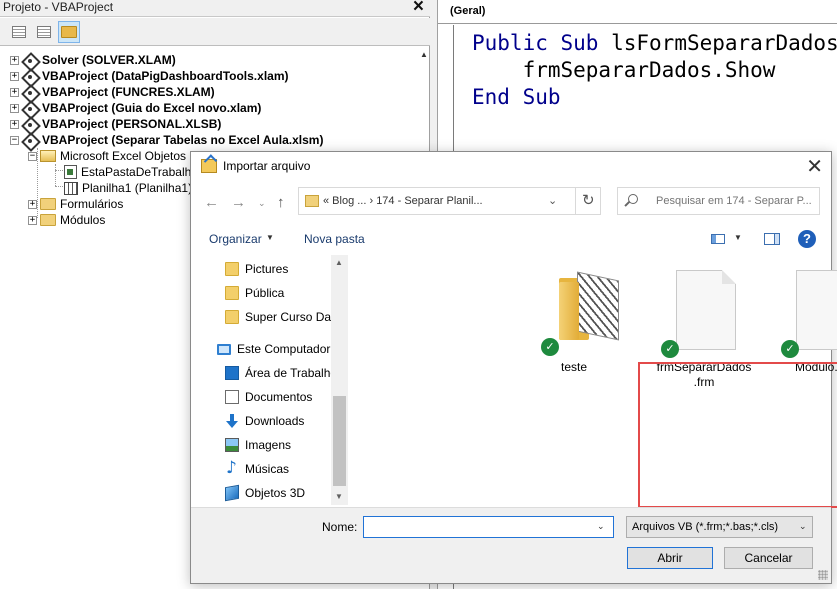 This screenshot has width=837, height=589. I want to click on object-combo: (Geral), so click(637, 12).